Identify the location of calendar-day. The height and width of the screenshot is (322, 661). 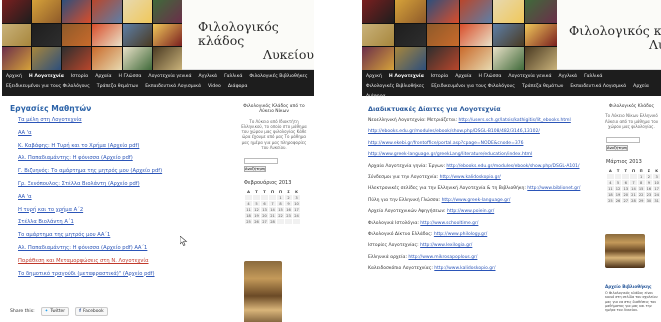
(296, 222).